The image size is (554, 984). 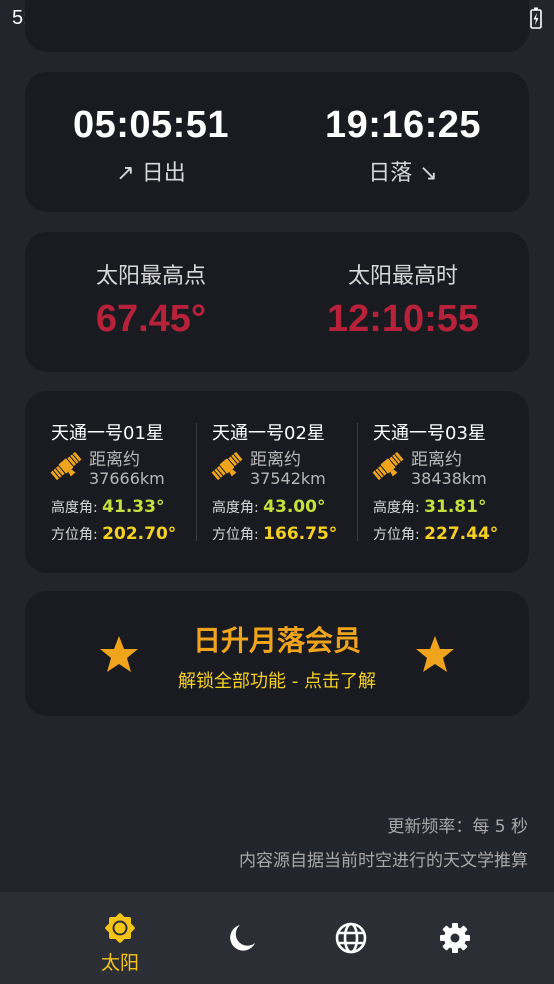 I want to click on previous-card, so click(x=277, y=26).